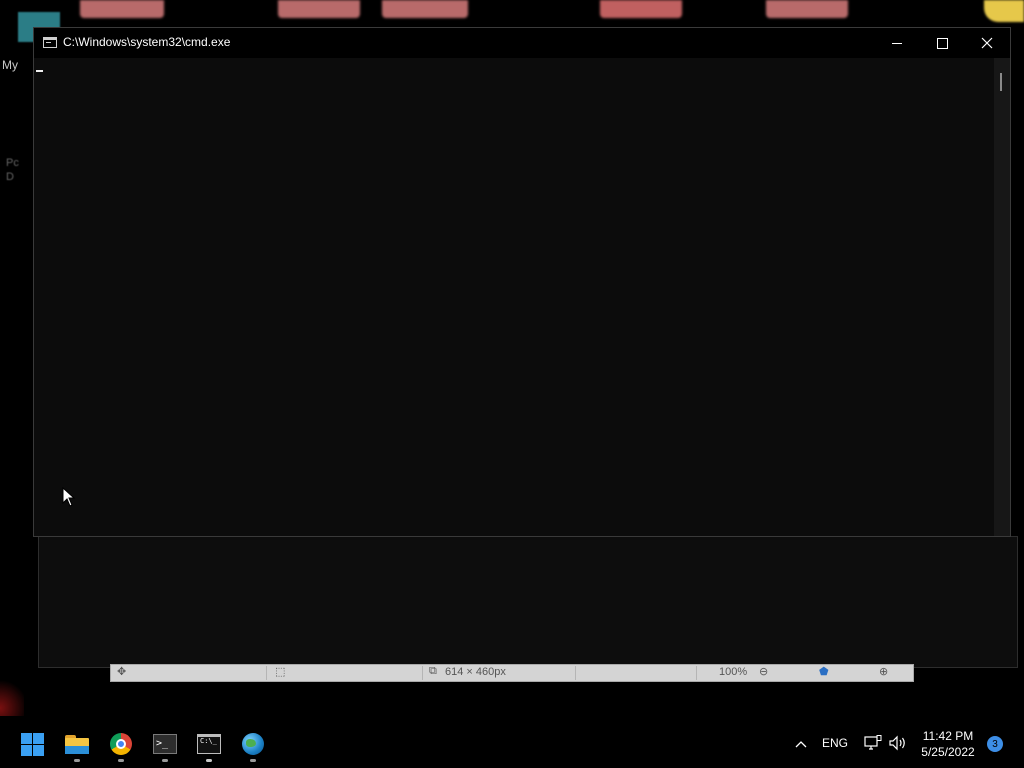  Describe the element at coordinates (345, 673) in the screenshot. I see `statusbar-segment: ⬚` at that location.